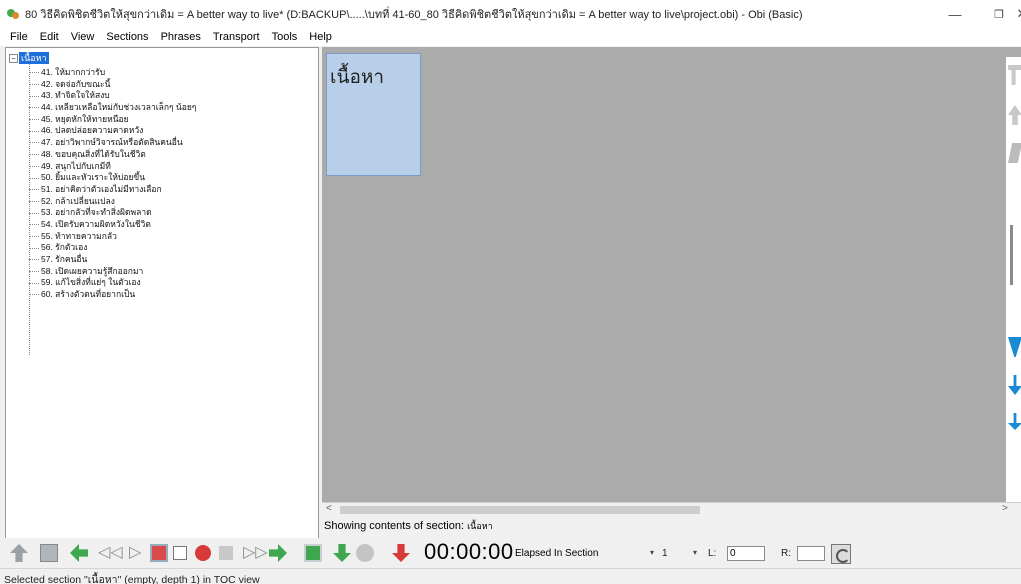 The width and height of the screenshot is (1021, 584). Describe the element at coordinates (112, 85) in the screenshot. I see `toc-item: 42. จดจ่อกับขณะนี้` at that location.